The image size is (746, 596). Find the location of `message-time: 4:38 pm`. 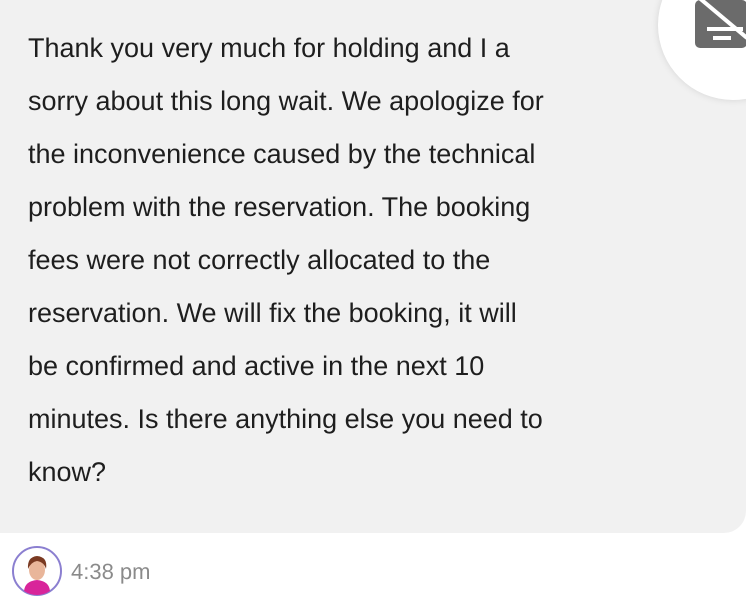

message-time: 4:38 pm is located at coordinates (110, 572).